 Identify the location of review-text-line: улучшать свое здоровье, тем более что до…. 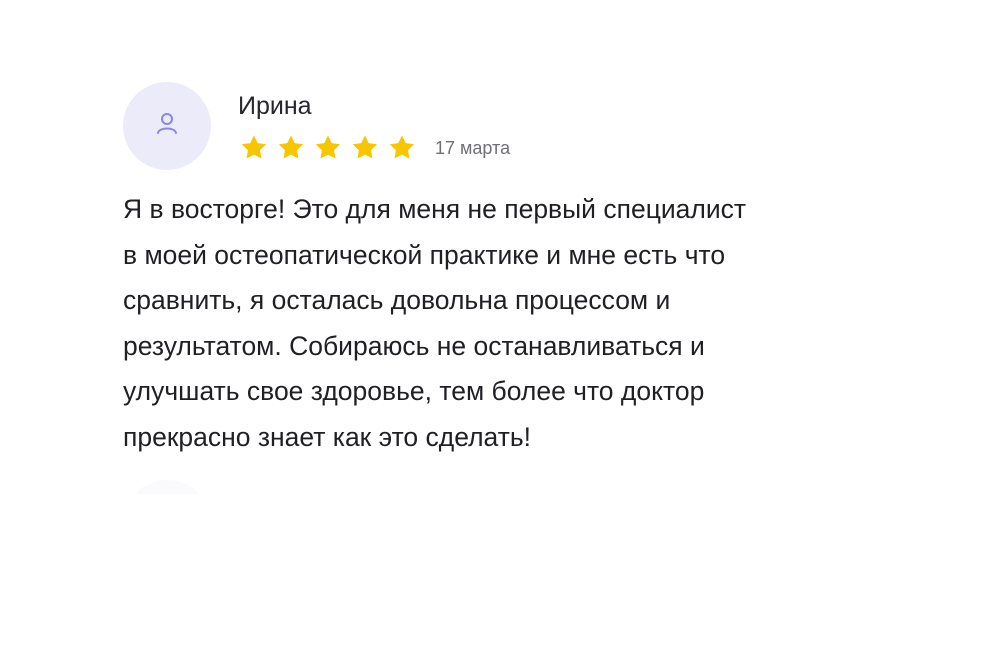
(414, 391).